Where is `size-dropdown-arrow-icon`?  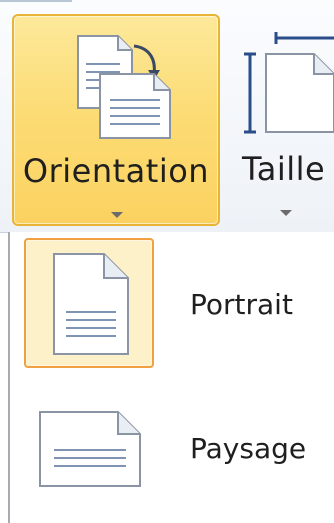
size-dropdown-arrow-icon is located at coordinates (286, 213).